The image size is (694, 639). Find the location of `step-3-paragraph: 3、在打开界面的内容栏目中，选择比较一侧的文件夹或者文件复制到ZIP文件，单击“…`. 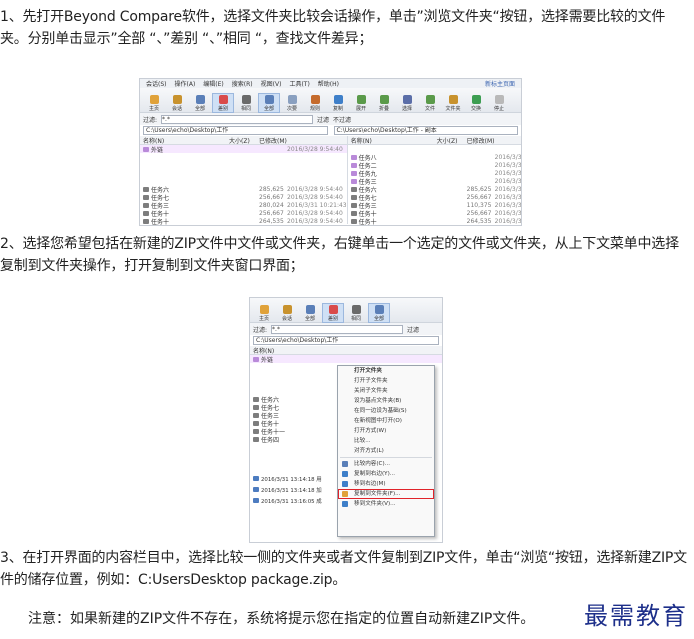

step-3-paragraph: 3、在打开界面的内容栏目中，选择比较一侧的文件夹或者文件复制到ZIP文件，单击“… is located at coordinates (343, 569).